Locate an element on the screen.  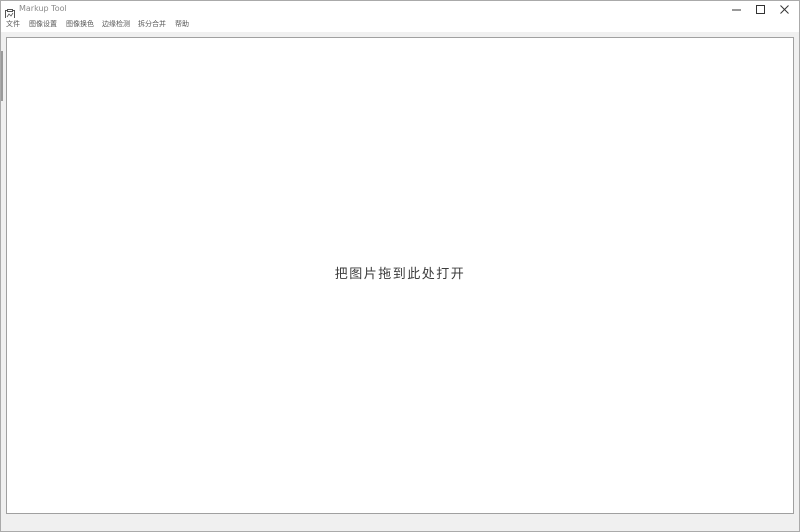
menu-image-settings: 图像设置 is located at coordinates (43, 24).